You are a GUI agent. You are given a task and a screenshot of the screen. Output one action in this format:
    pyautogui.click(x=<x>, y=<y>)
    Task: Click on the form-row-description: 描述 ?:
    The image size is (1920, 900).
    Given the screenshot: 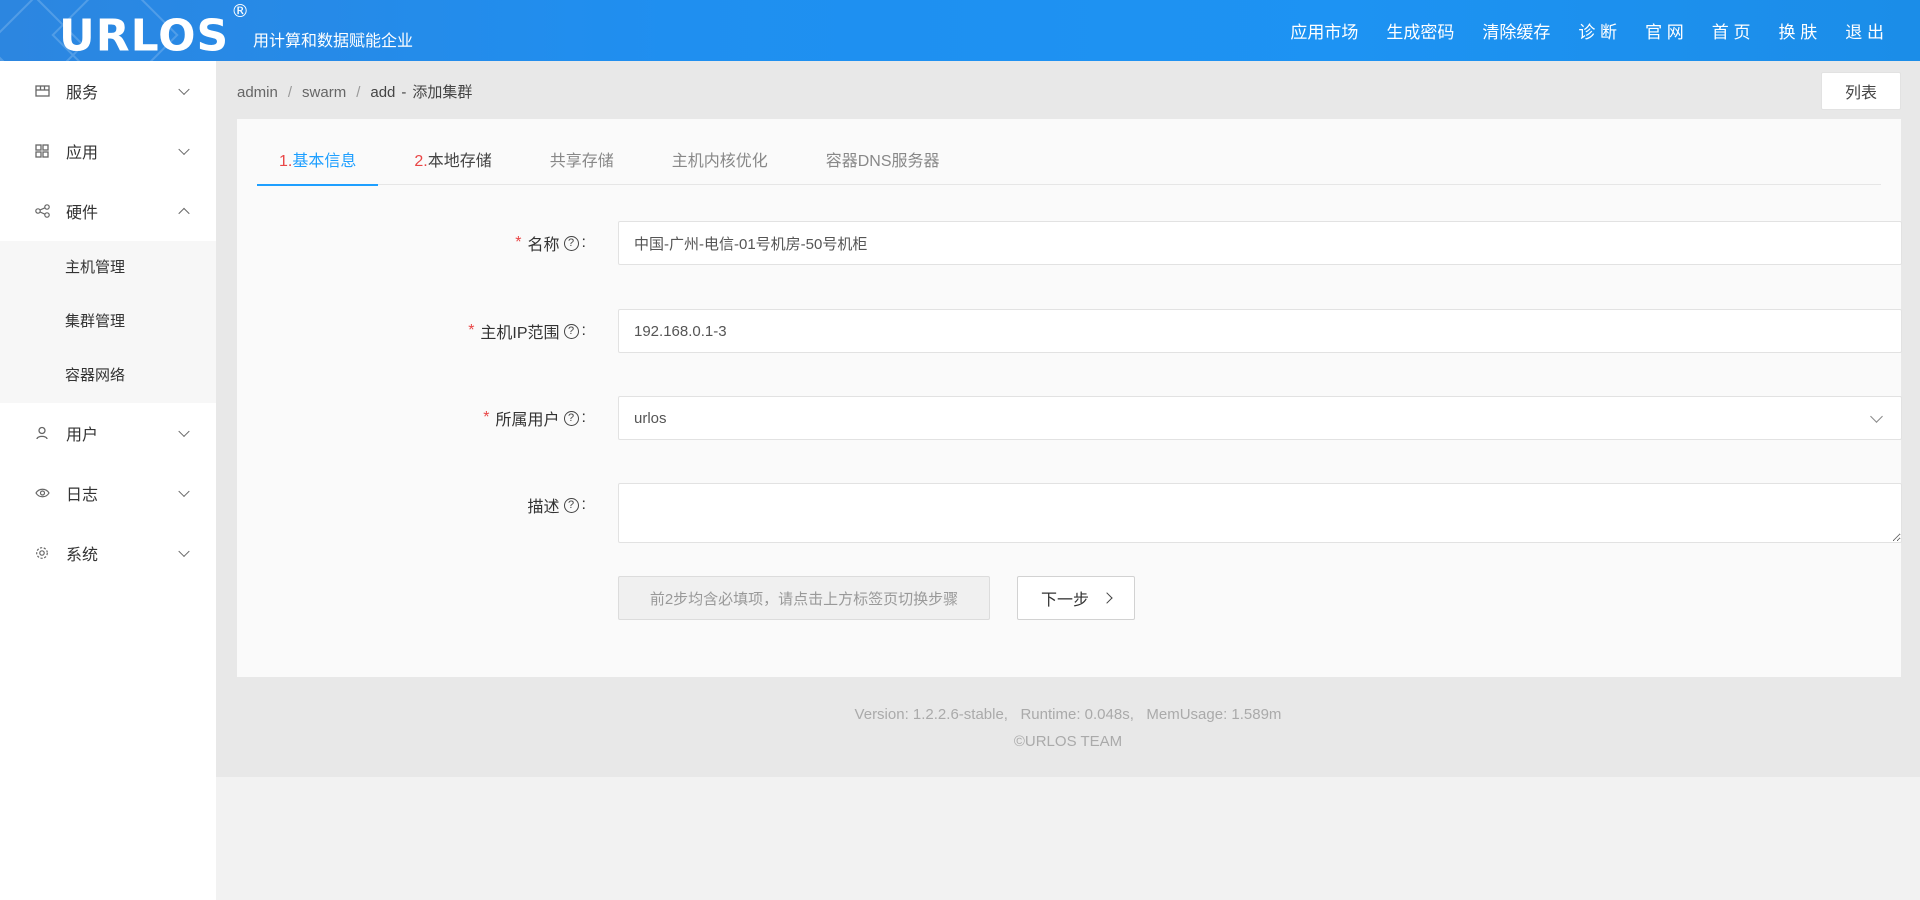 What is the action you would take?
    pyautogui.click(x=1069, y=513)
    